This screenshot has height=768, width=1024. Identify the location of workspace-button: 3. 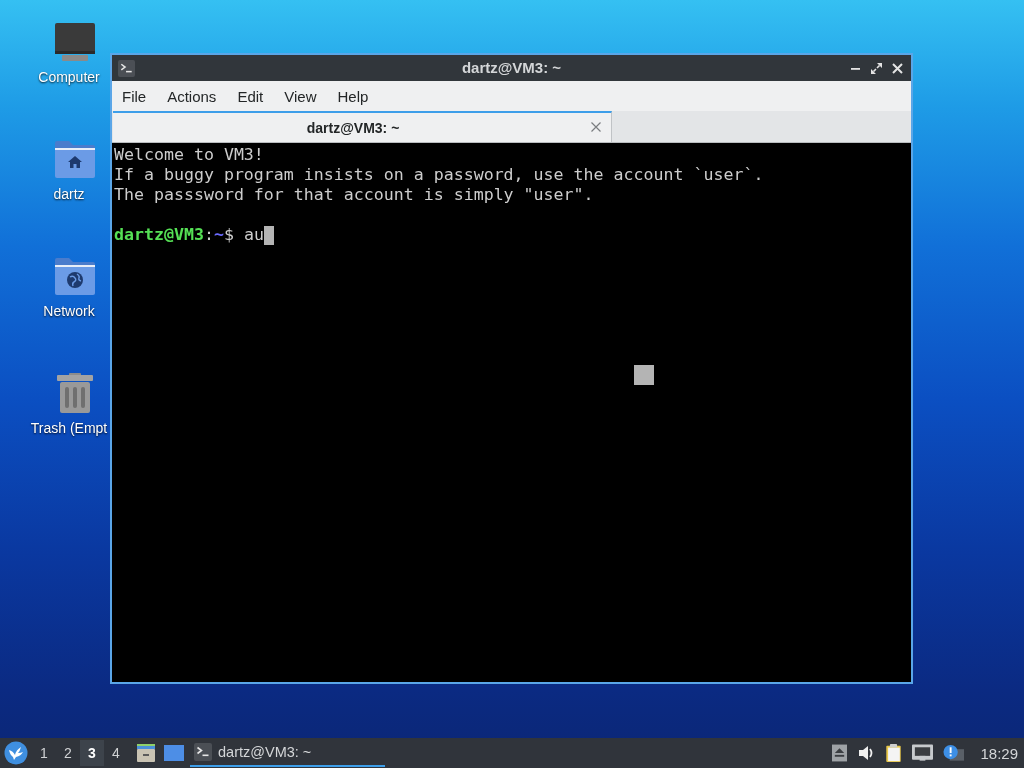
(92, 753).